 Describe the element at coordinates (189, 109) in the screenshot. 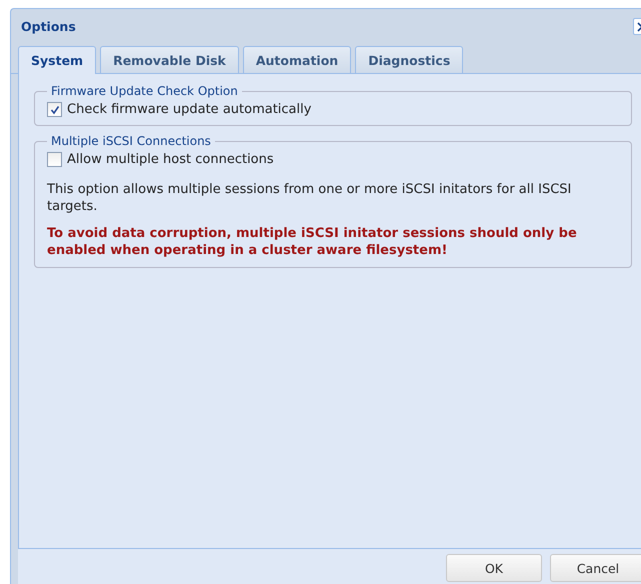

I see `checkbox-label: Check firmware update automatically` at that location.